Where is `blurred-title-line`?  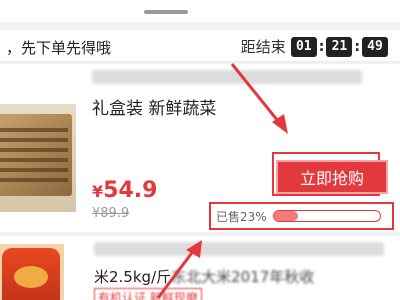
blurred-title-line is located at coordinates (239, 249).